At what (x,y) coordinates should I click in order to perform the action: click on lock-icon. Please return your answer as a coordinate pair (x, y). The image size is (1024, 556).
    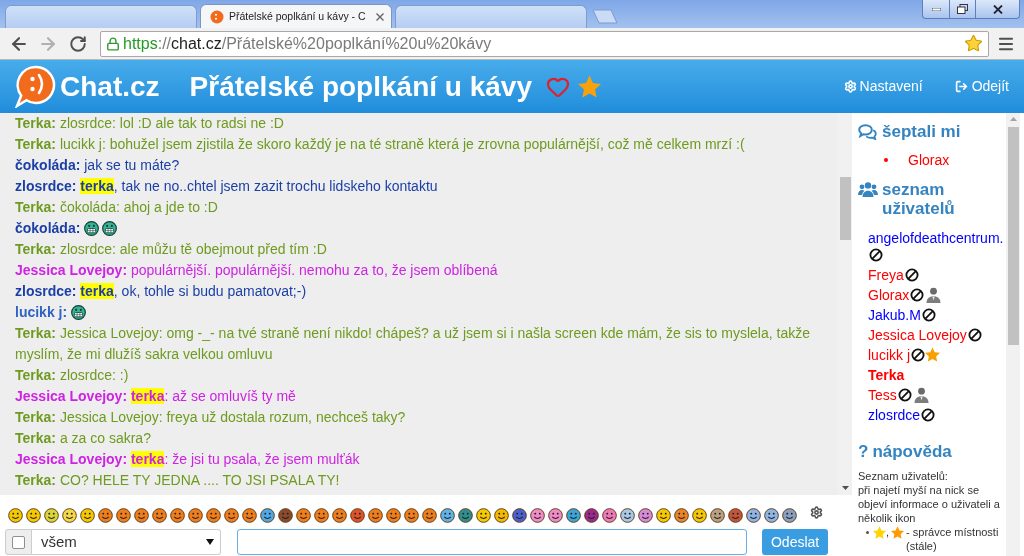
    Looking at the image, I should click on (113, 43).